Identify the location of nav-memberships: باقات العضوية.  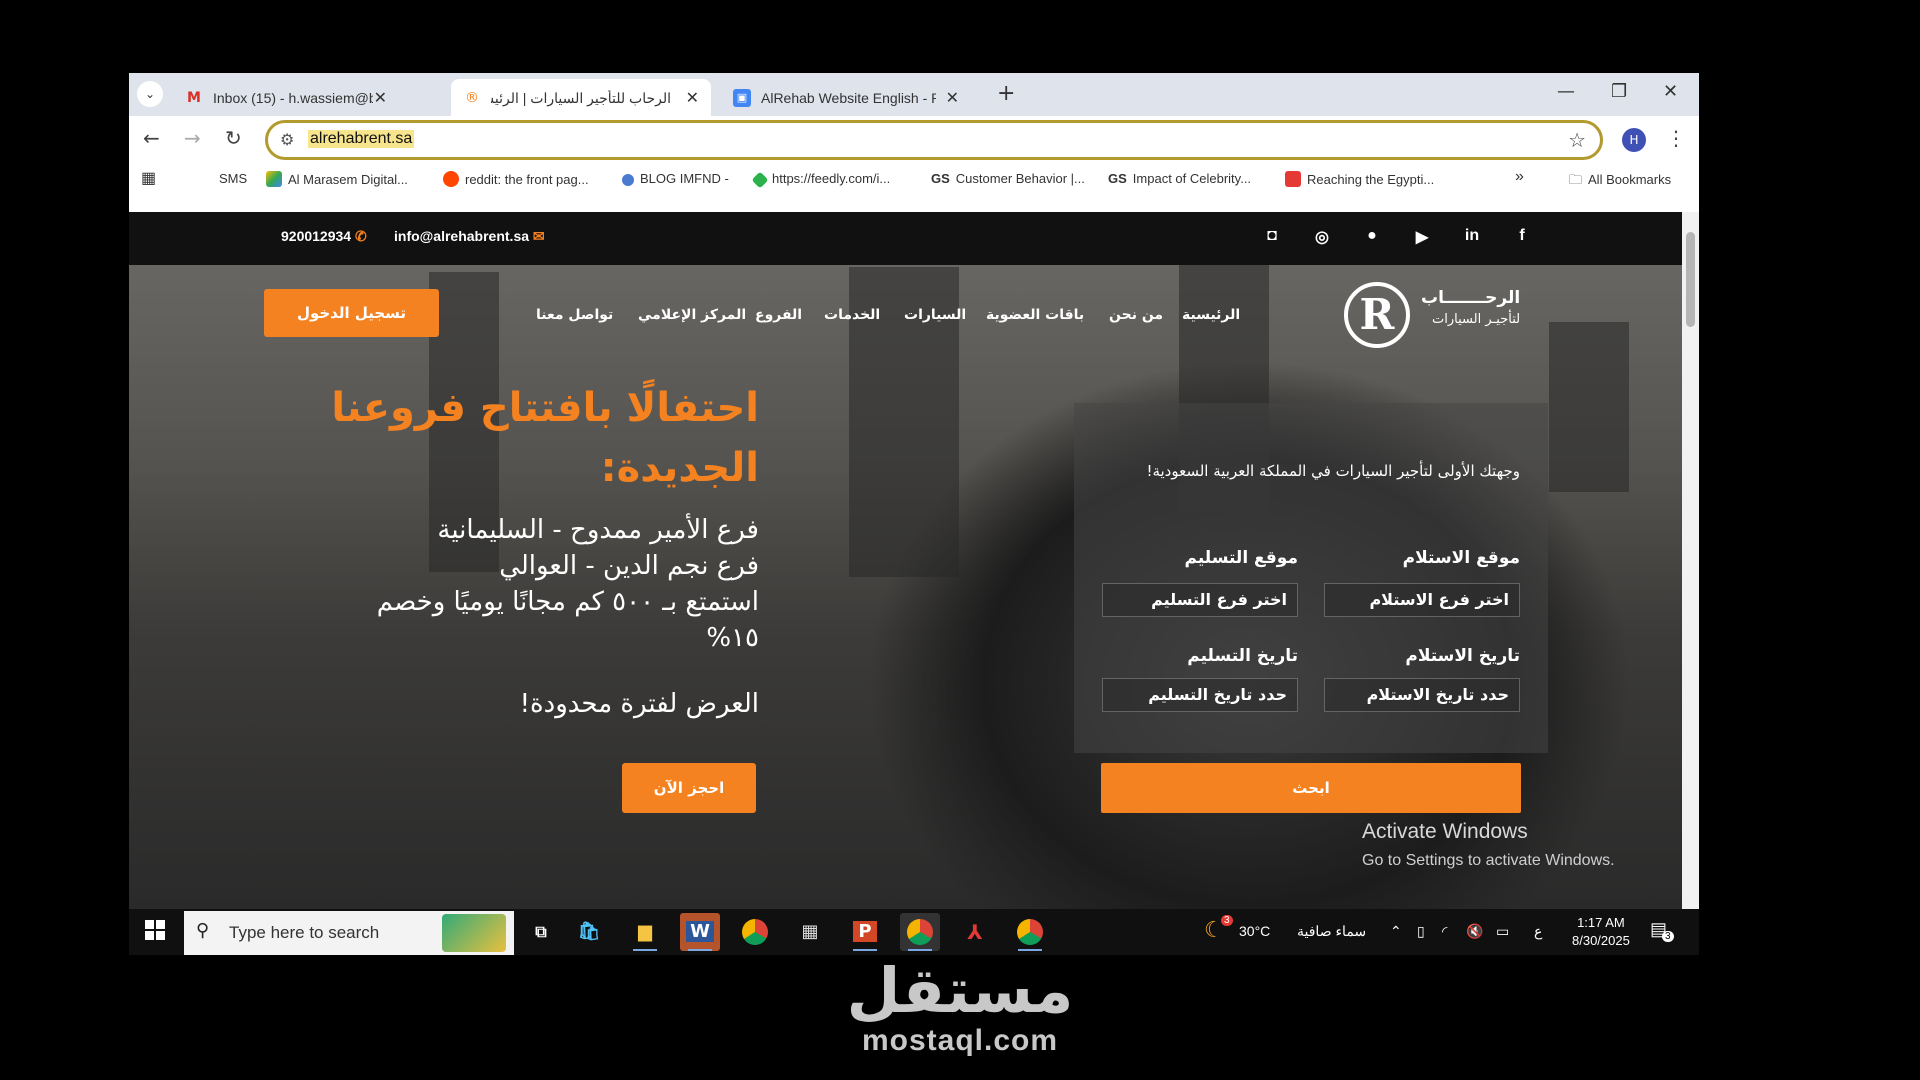
(1035, 315).